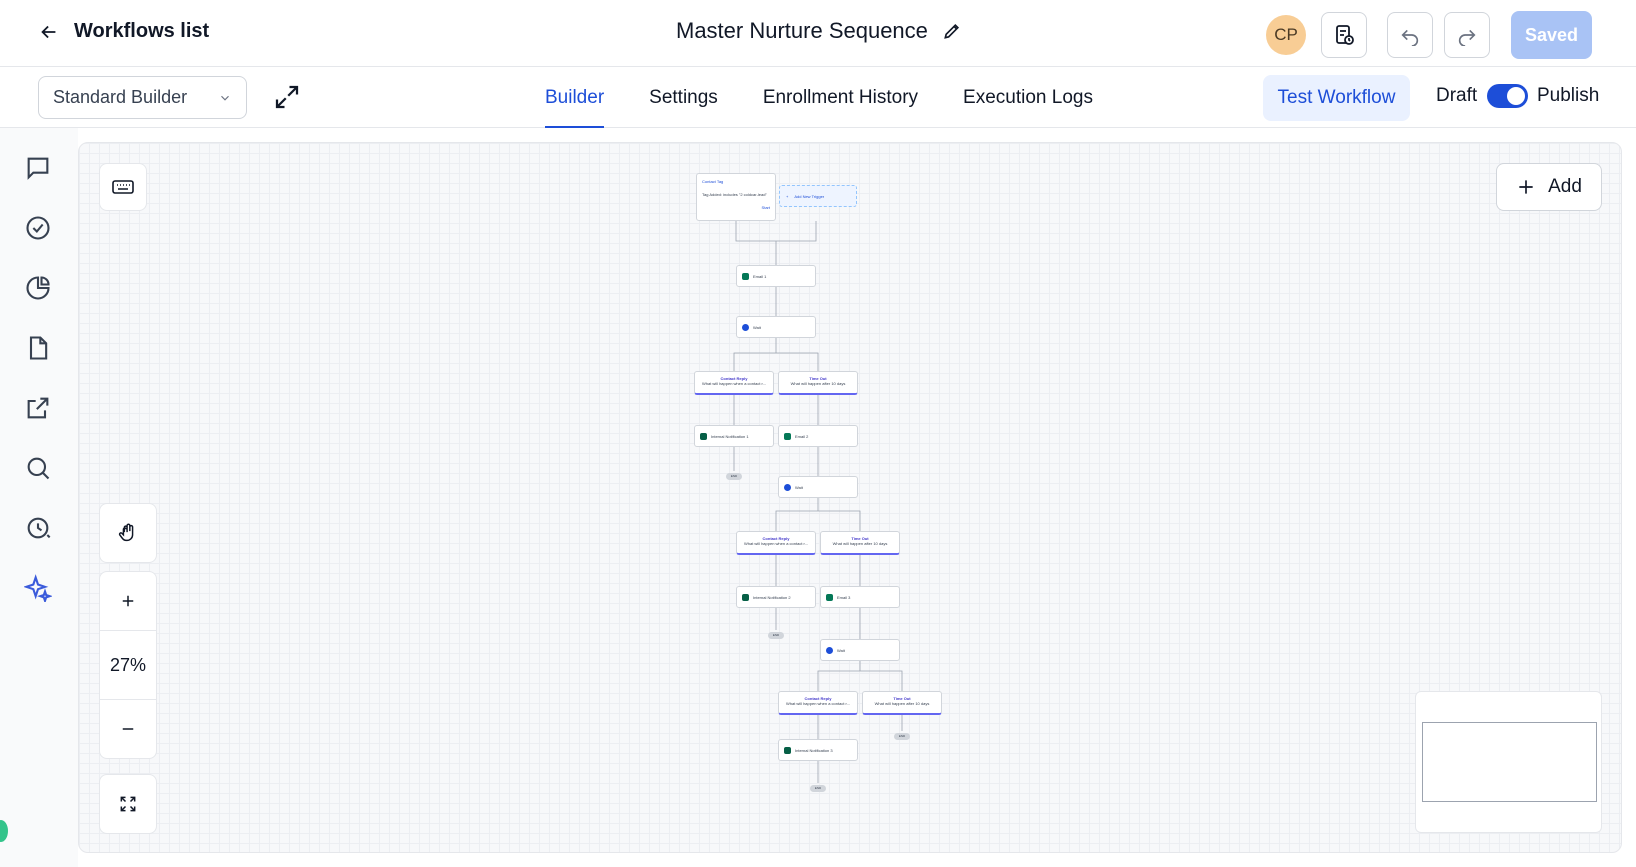 The width and height of the screenshot is (1636, 867). What do you see at coordinates (818, 487) in the screenshot?
I see `action-wait-2: Wait` at bounding box center [818, 487].